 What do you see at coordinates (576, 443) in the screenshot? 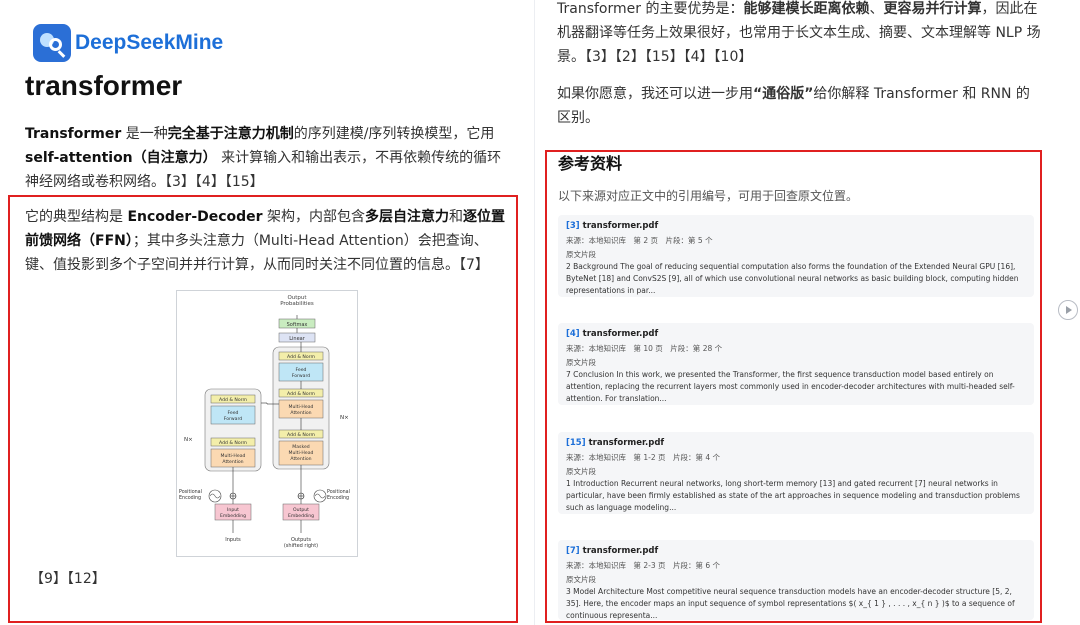
I see `reference-number: [15]` at bounding box center [576, 443].